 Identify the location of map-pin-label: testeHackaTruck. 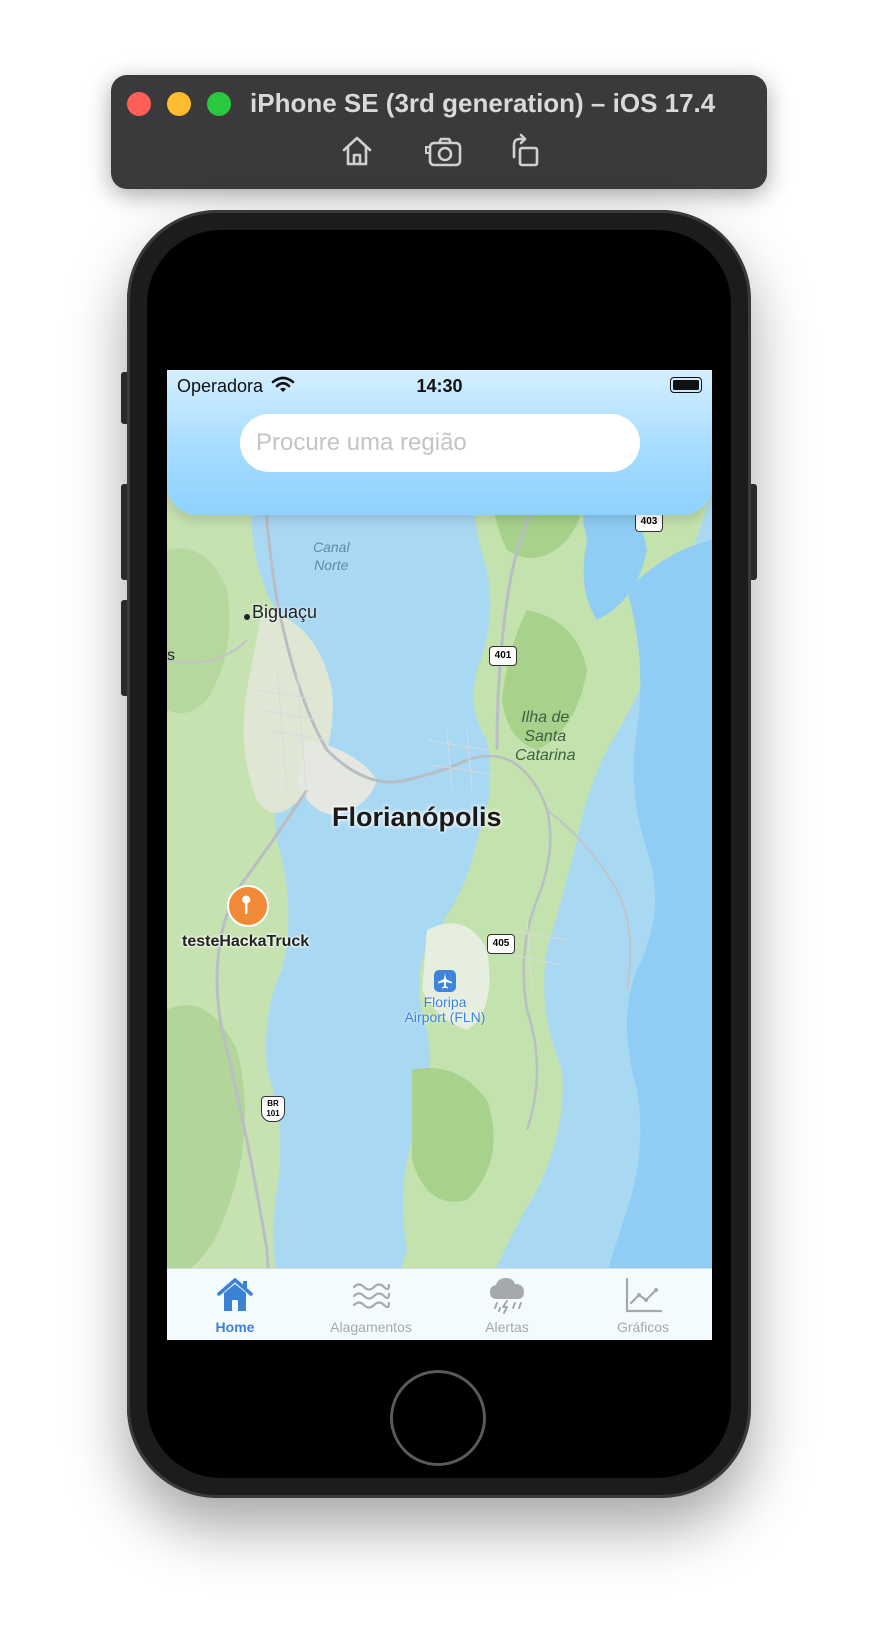
(246, 941).